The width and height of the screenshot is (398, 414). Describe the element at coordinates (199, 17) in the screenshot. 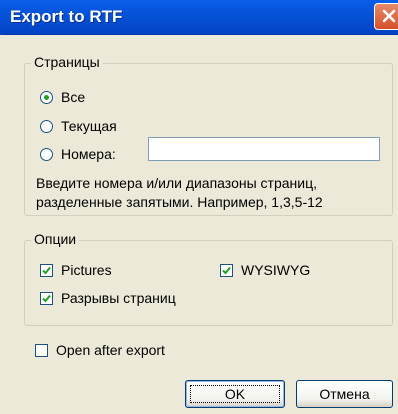

I see `title-bar: Export to RTF` at that location.